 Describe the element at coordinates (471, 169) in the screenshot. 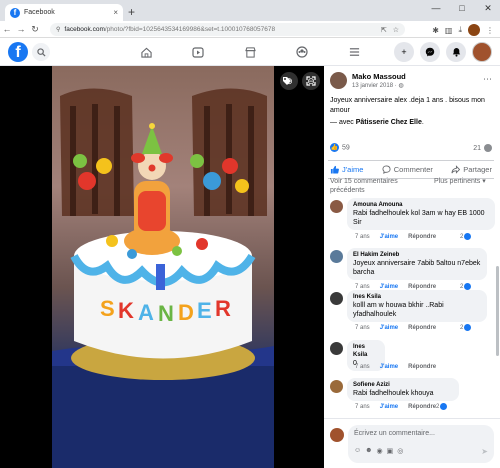

I see `share-button: Partager` at that location.